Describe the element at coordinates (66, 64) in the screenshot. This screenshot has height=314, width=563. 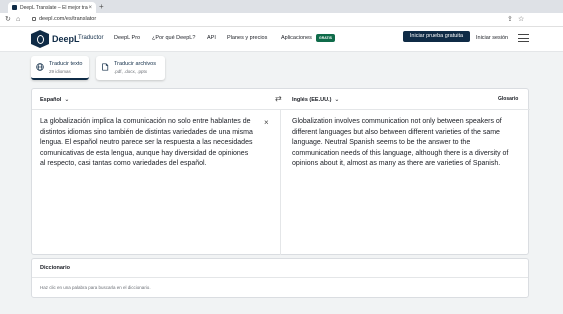
I see `mode-title: Traducir texto` at that location.